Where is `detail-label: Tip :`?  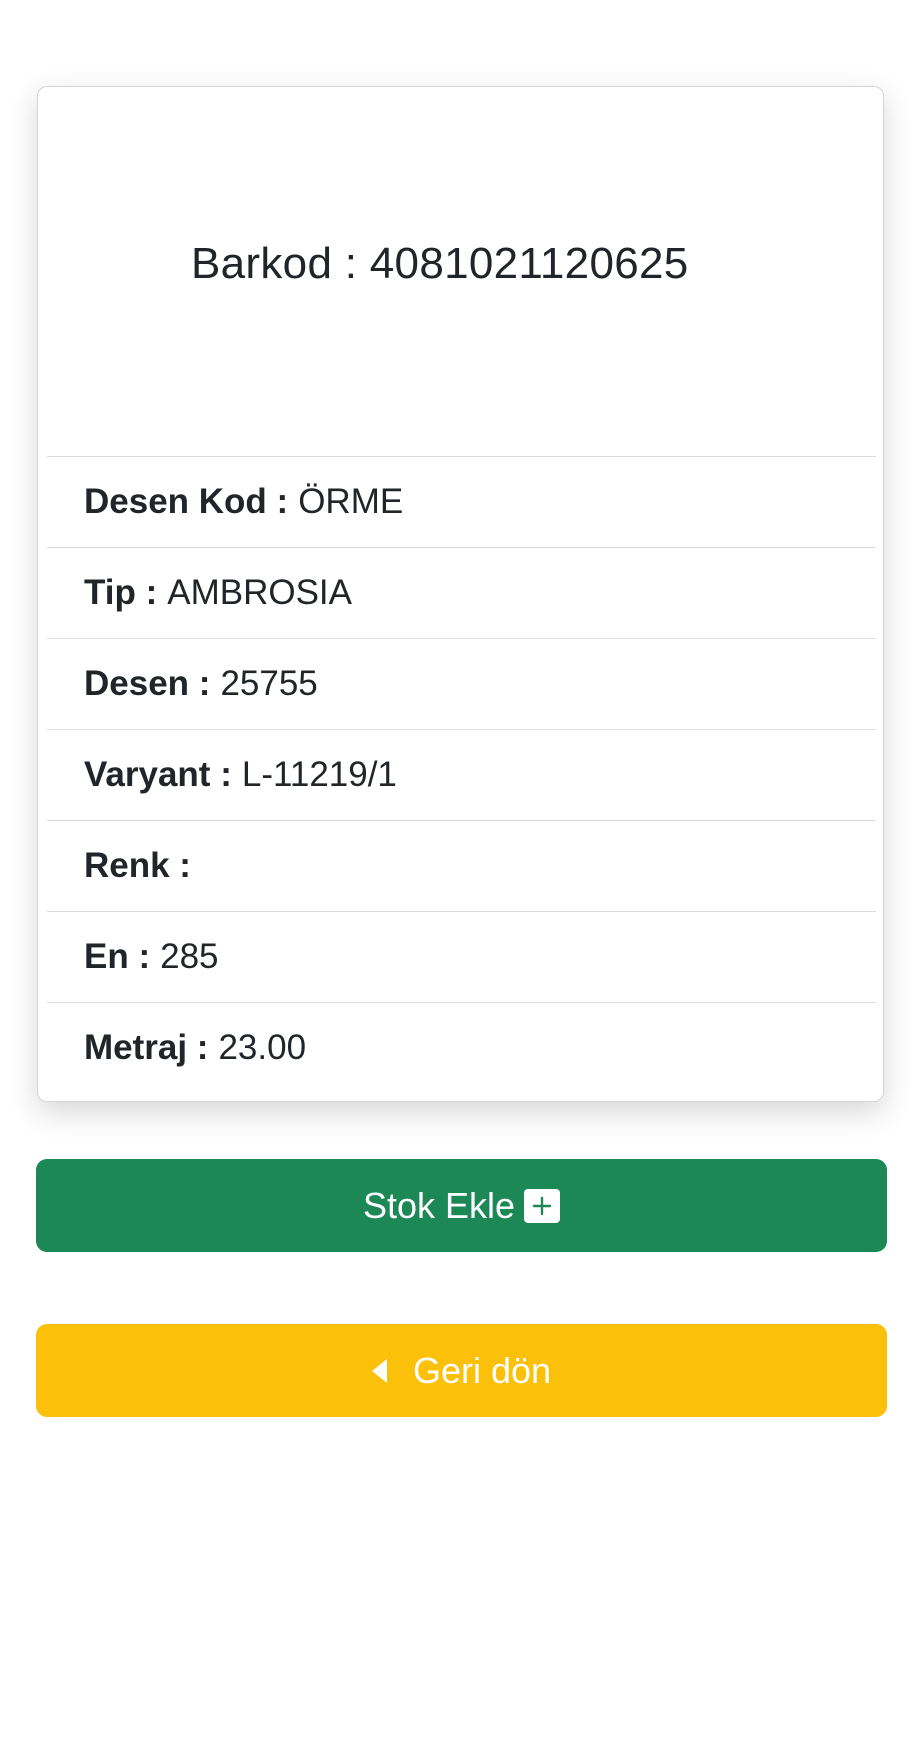 detail-label: Tip : is located at coordinates (121, 592).